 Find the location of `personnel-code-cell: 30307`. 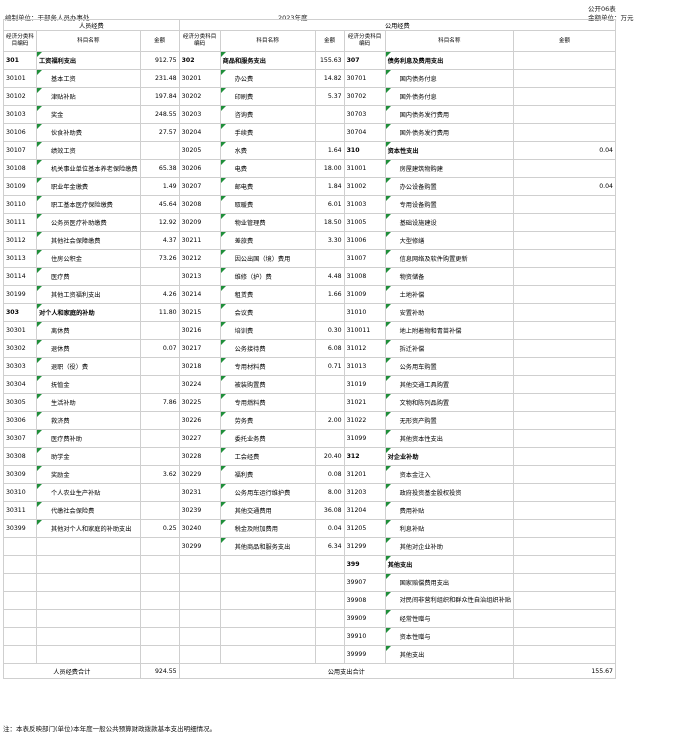

personnel-code-cell: 30307 is located at coordinates (20, 438).